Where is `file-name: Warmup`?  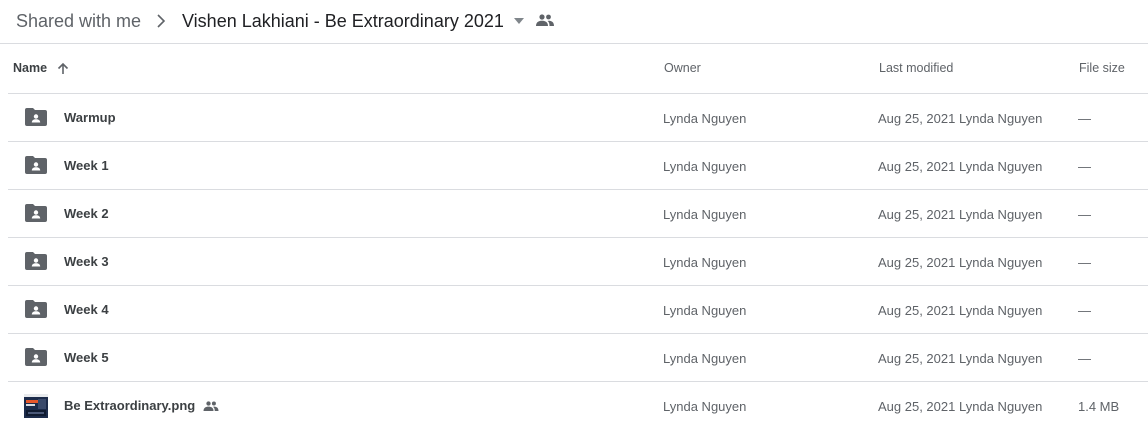
file-name: Warmup is located at coordinates (90, 117).